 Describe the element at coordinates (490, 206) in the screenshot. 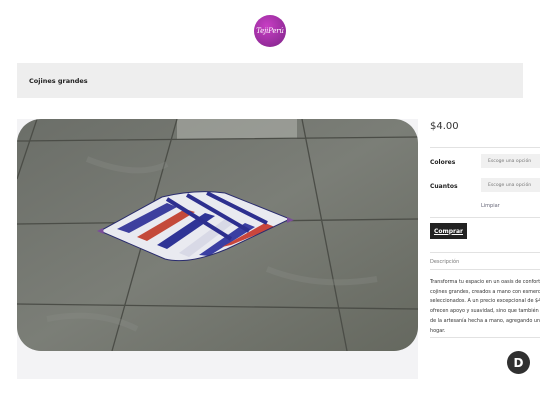

I see `clear-link: Limpiar` at that location.